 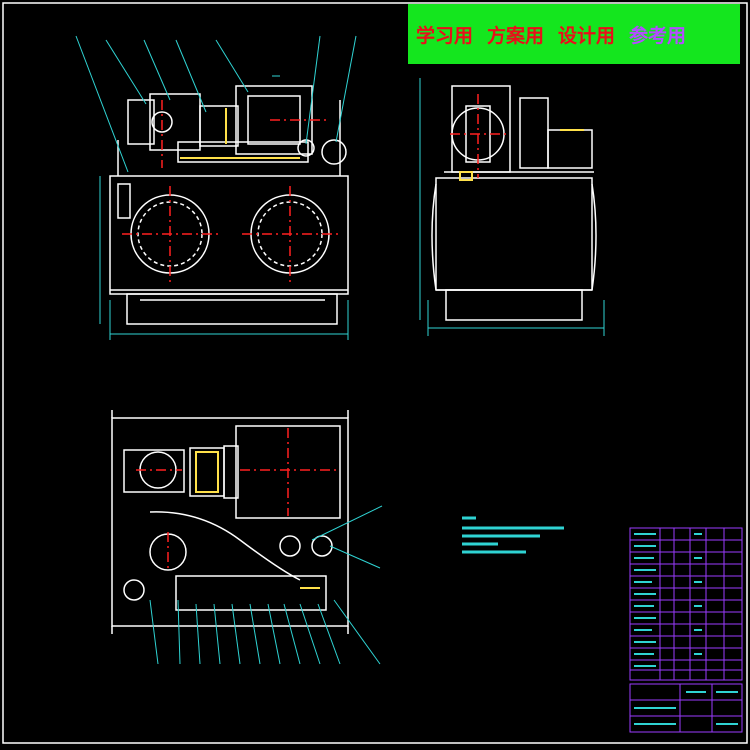 What do you see at coordinates (229, 205) in the screenshot?
I see `front-view` at bounding box center [229, 205].